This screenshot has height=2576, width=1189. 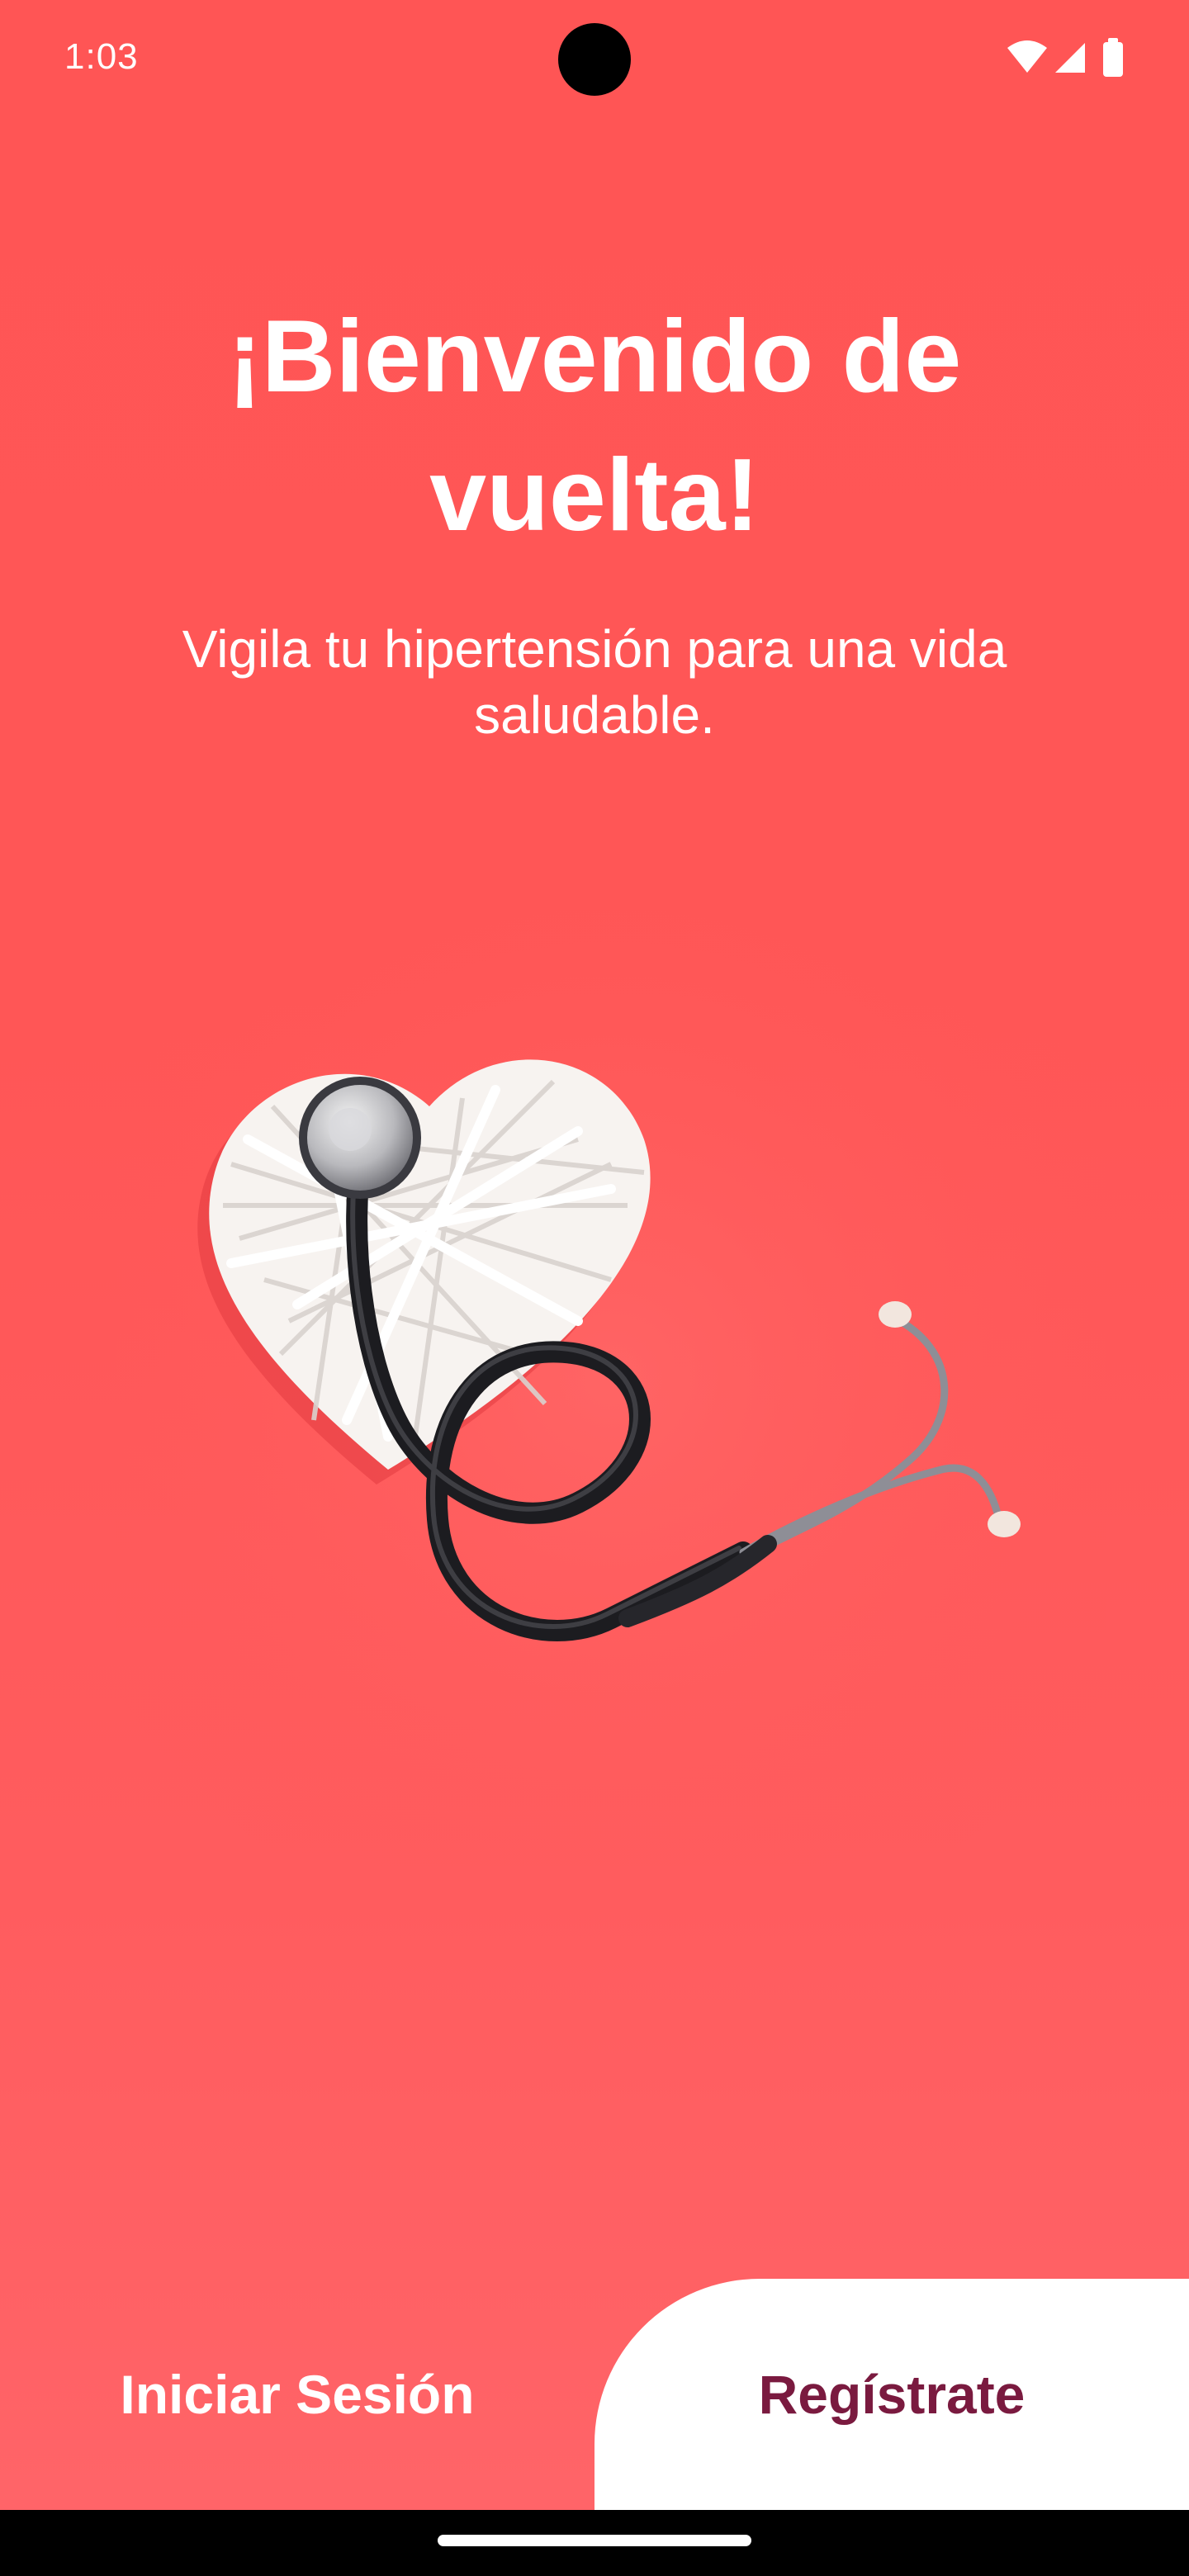 What do you see at coordinates (1070, 58) in the screenshot?
I see `signal-icon` at bounding box center [1070, 58].